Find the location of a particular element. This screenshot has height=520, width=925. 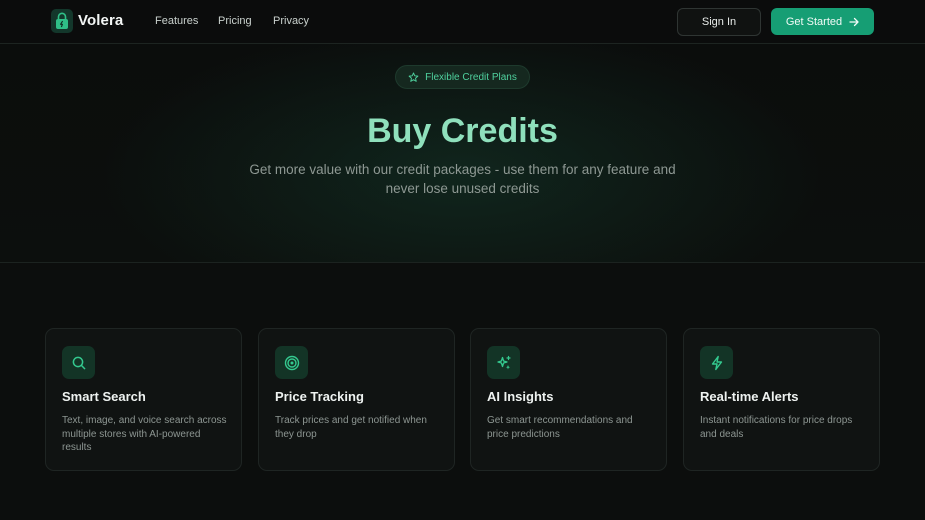

sparkles-icon is located at coordinates (503, 362).